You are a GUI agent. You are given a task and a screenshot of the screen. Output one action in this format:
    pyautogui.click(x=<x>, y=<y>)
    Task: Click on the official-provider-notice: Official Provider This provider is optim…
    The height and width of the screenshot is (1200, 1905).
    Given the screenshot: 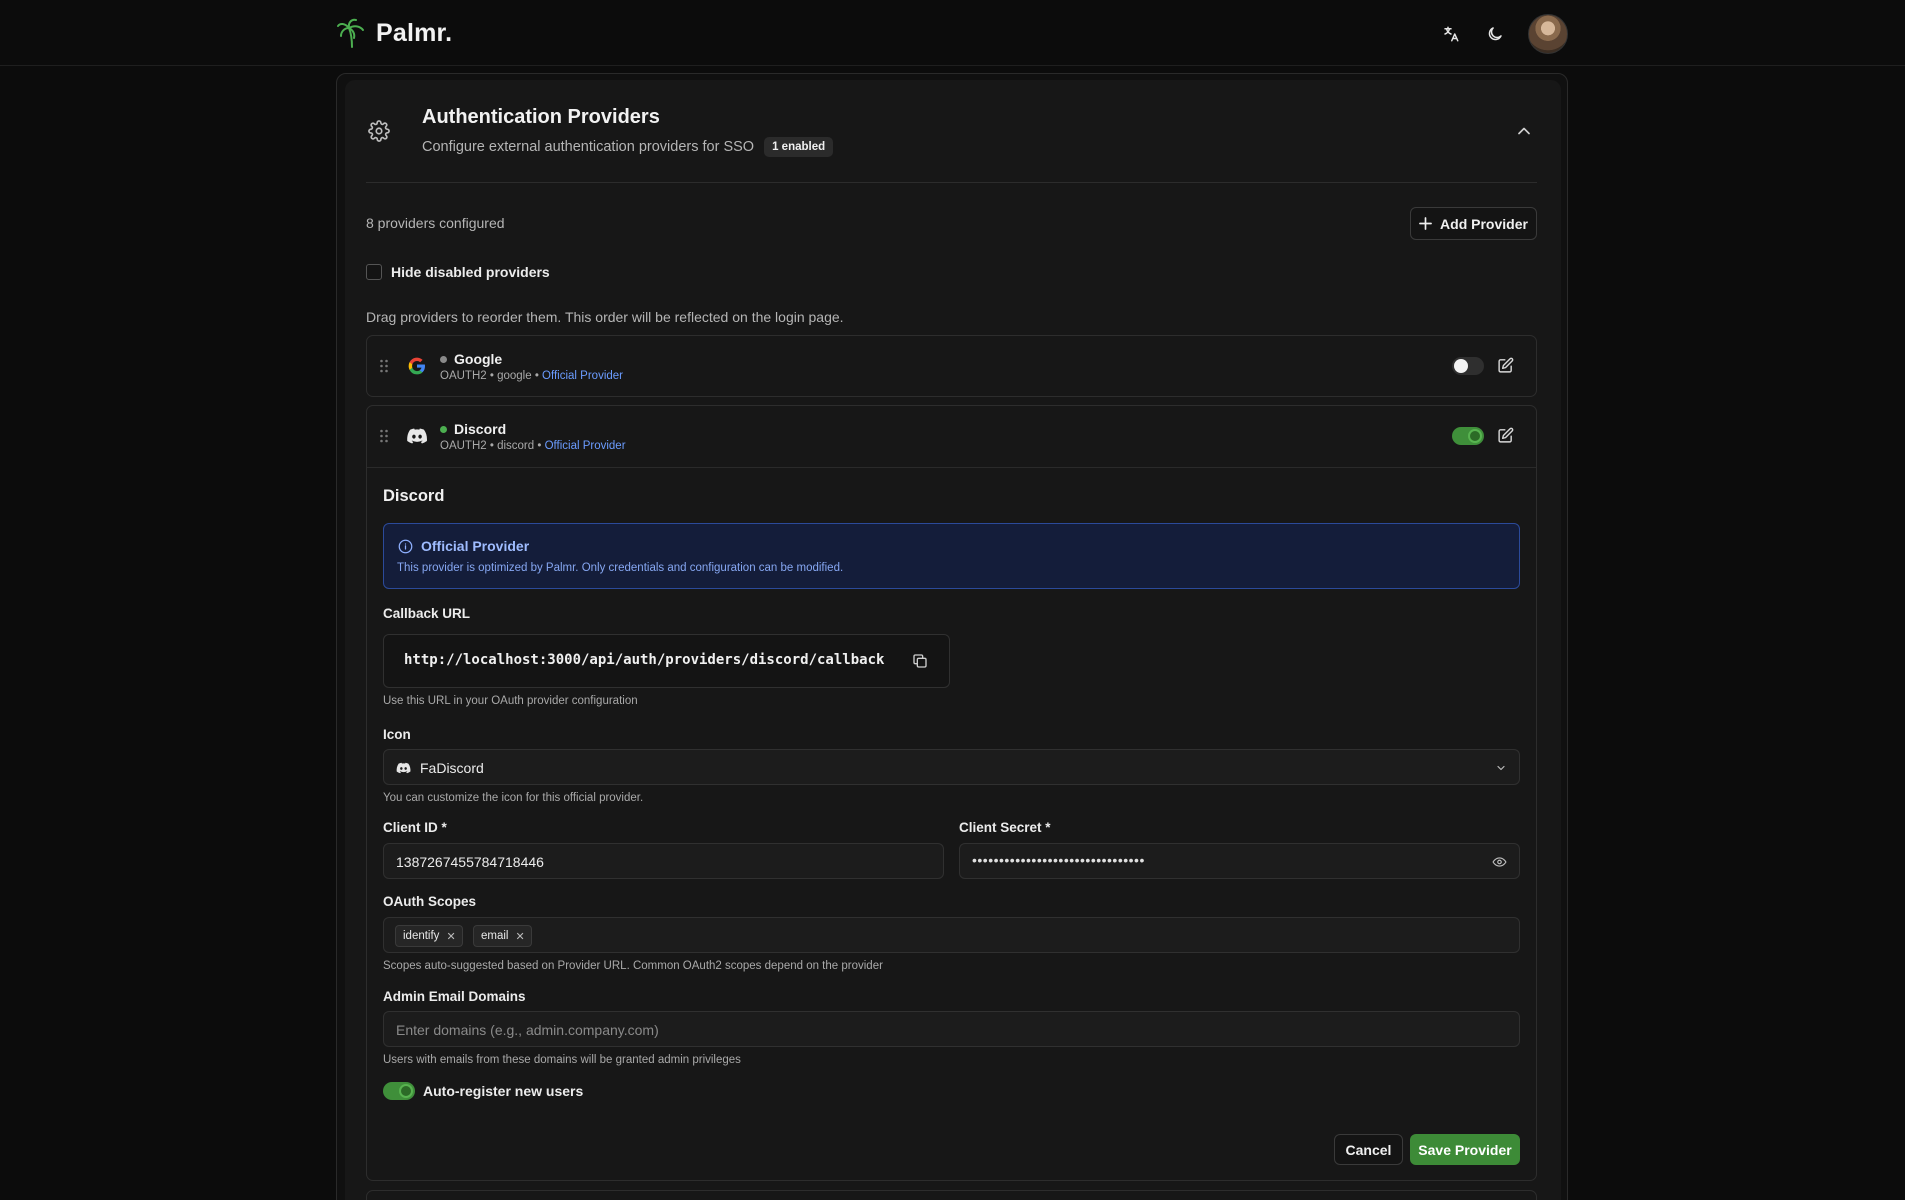 What is the action you would take?
    pyautogui.click(x=951, y=556)
    